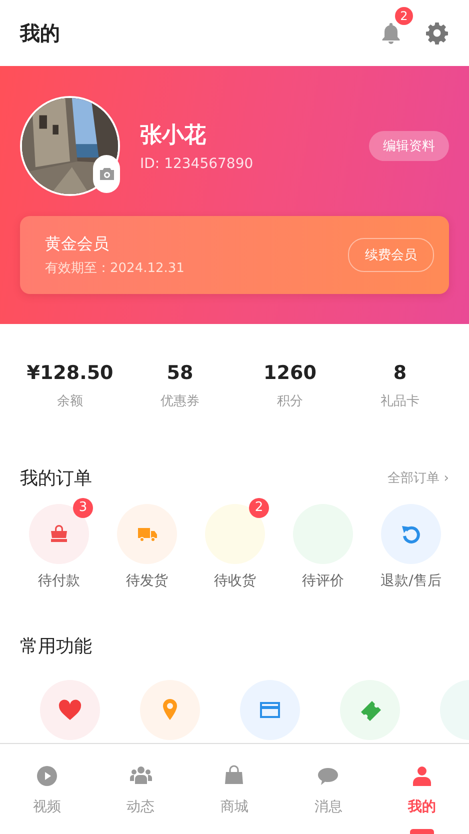 The height and width of the screenshot is (834, 469). Describe the element at coordinates (147, 547) in the screenshot. I see `order-status-button: 待发货` at that location.